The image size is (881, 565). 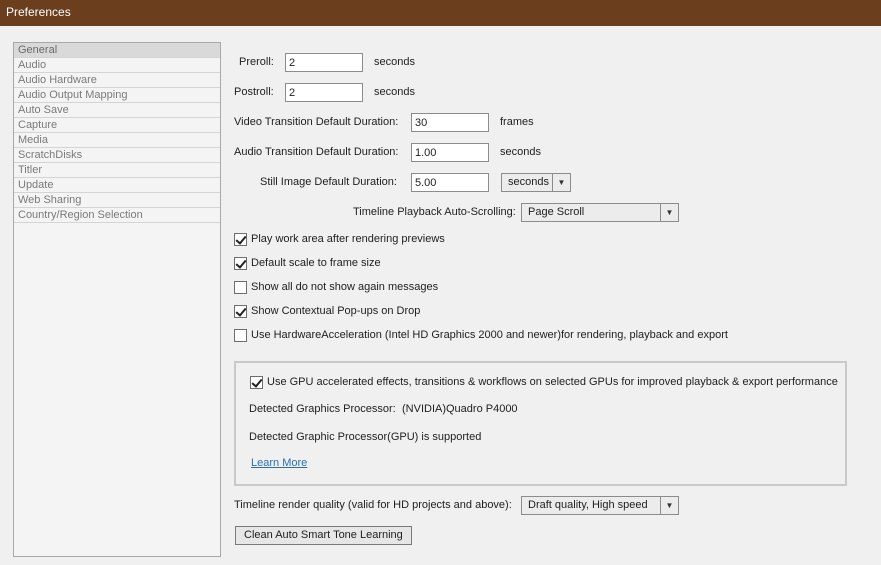 What do you see at coordinates (117, 155) in the screenshot?
I see `sidebar-item-scratch-disks: ScratchDisks` at bounding box center [117, 155].